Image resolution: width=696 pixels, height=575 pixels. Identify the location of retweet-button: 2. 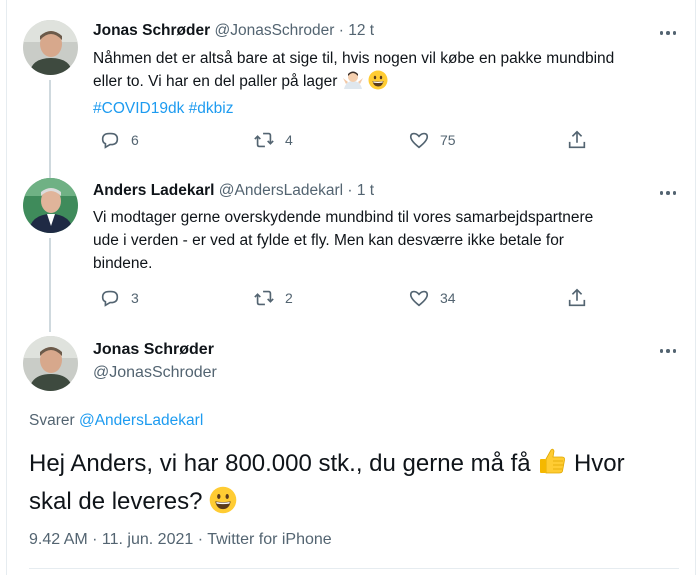
(273, 298).